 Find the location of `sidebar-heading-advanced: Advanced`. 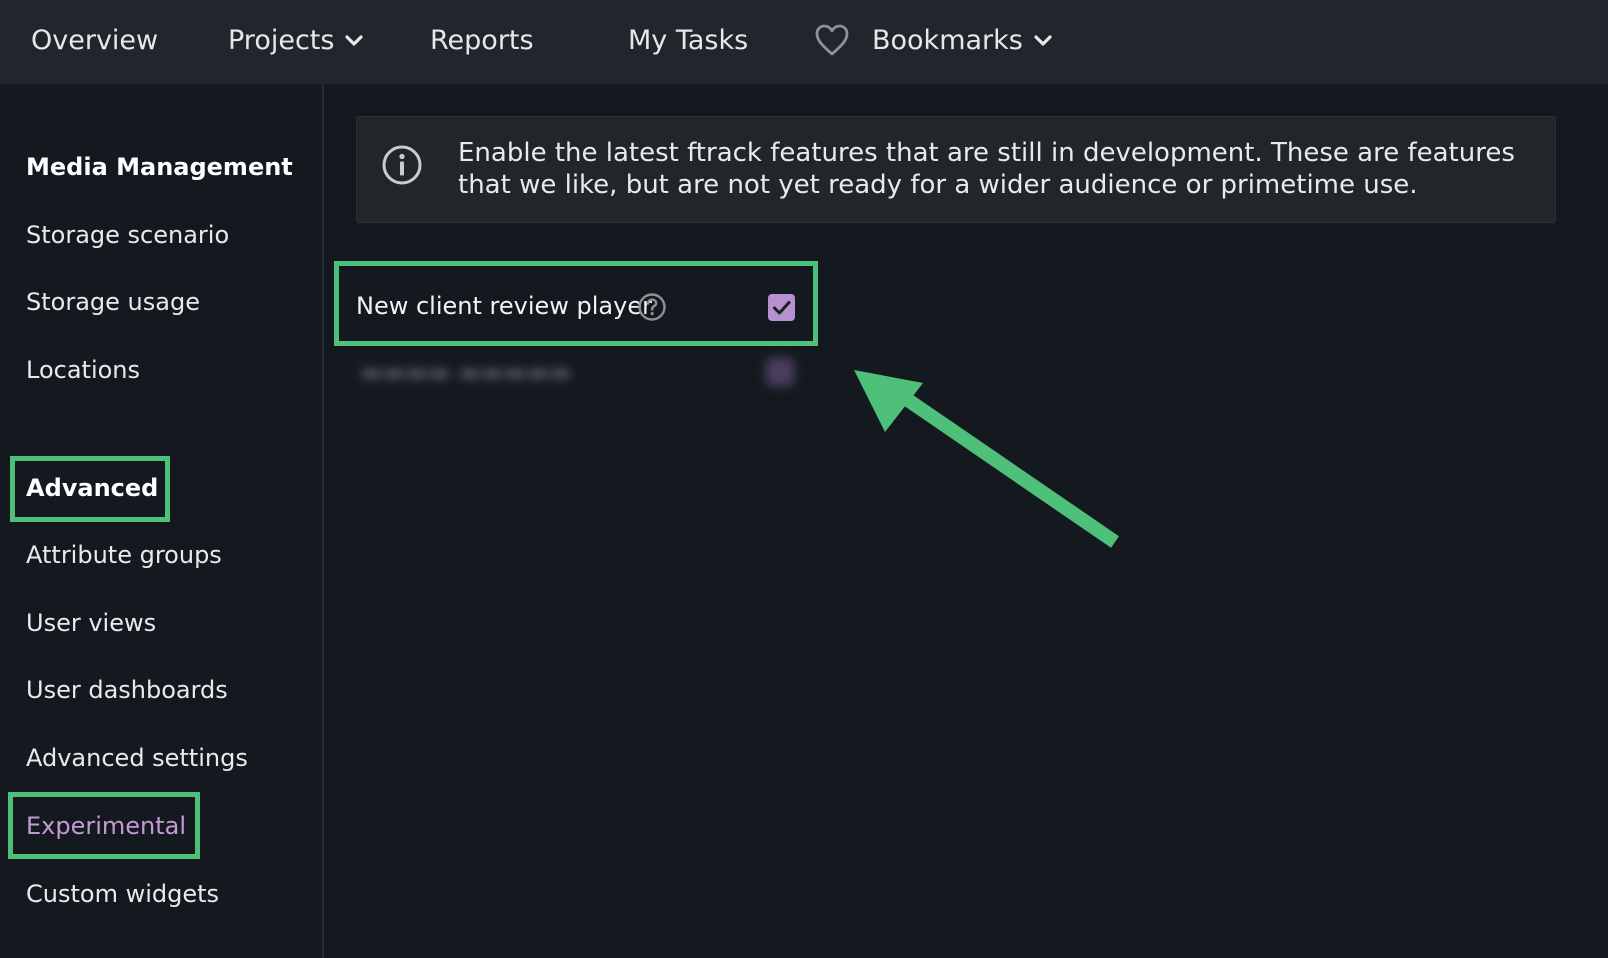

sidebar-heading-advanced: Advanced is located at coordinates (92, 488).